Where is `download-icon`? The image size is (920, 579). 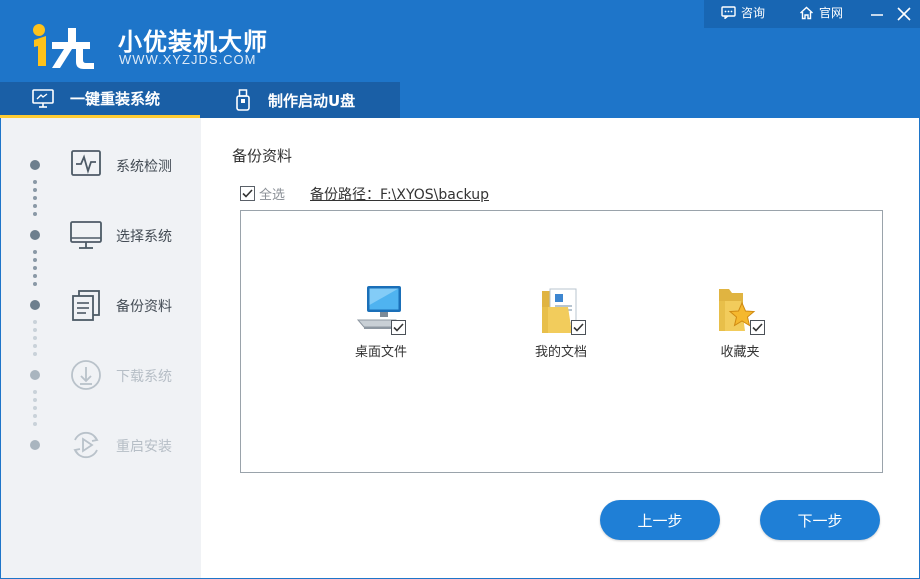
download-icon is located at coordinates (86, 375).